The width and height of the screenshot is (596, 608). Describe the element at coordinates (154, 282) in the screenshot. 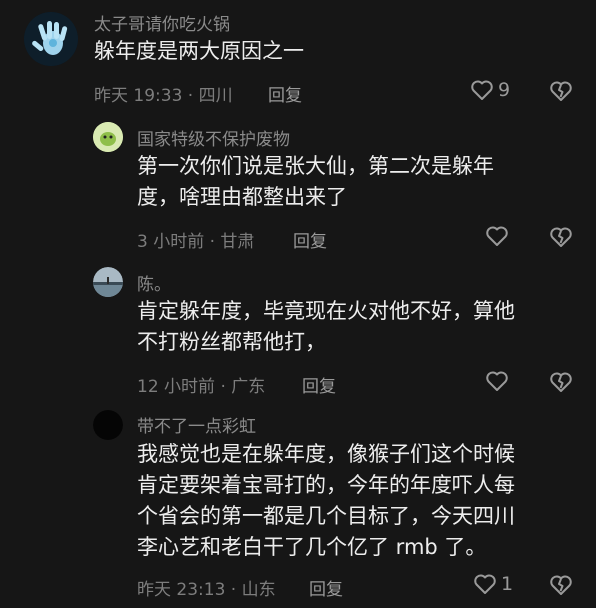

I see `username: 陈。` at that location.